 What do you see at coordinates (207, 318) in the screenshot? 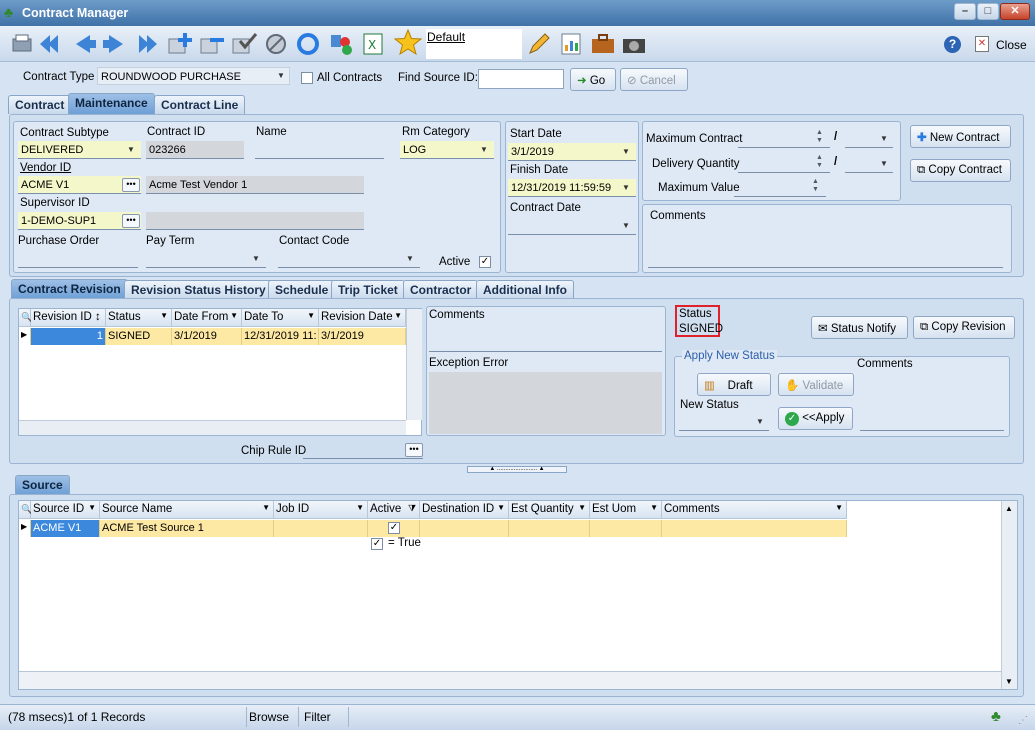
I see `column-header-date-from: Date From ▼` at bounding box center [207, 318].